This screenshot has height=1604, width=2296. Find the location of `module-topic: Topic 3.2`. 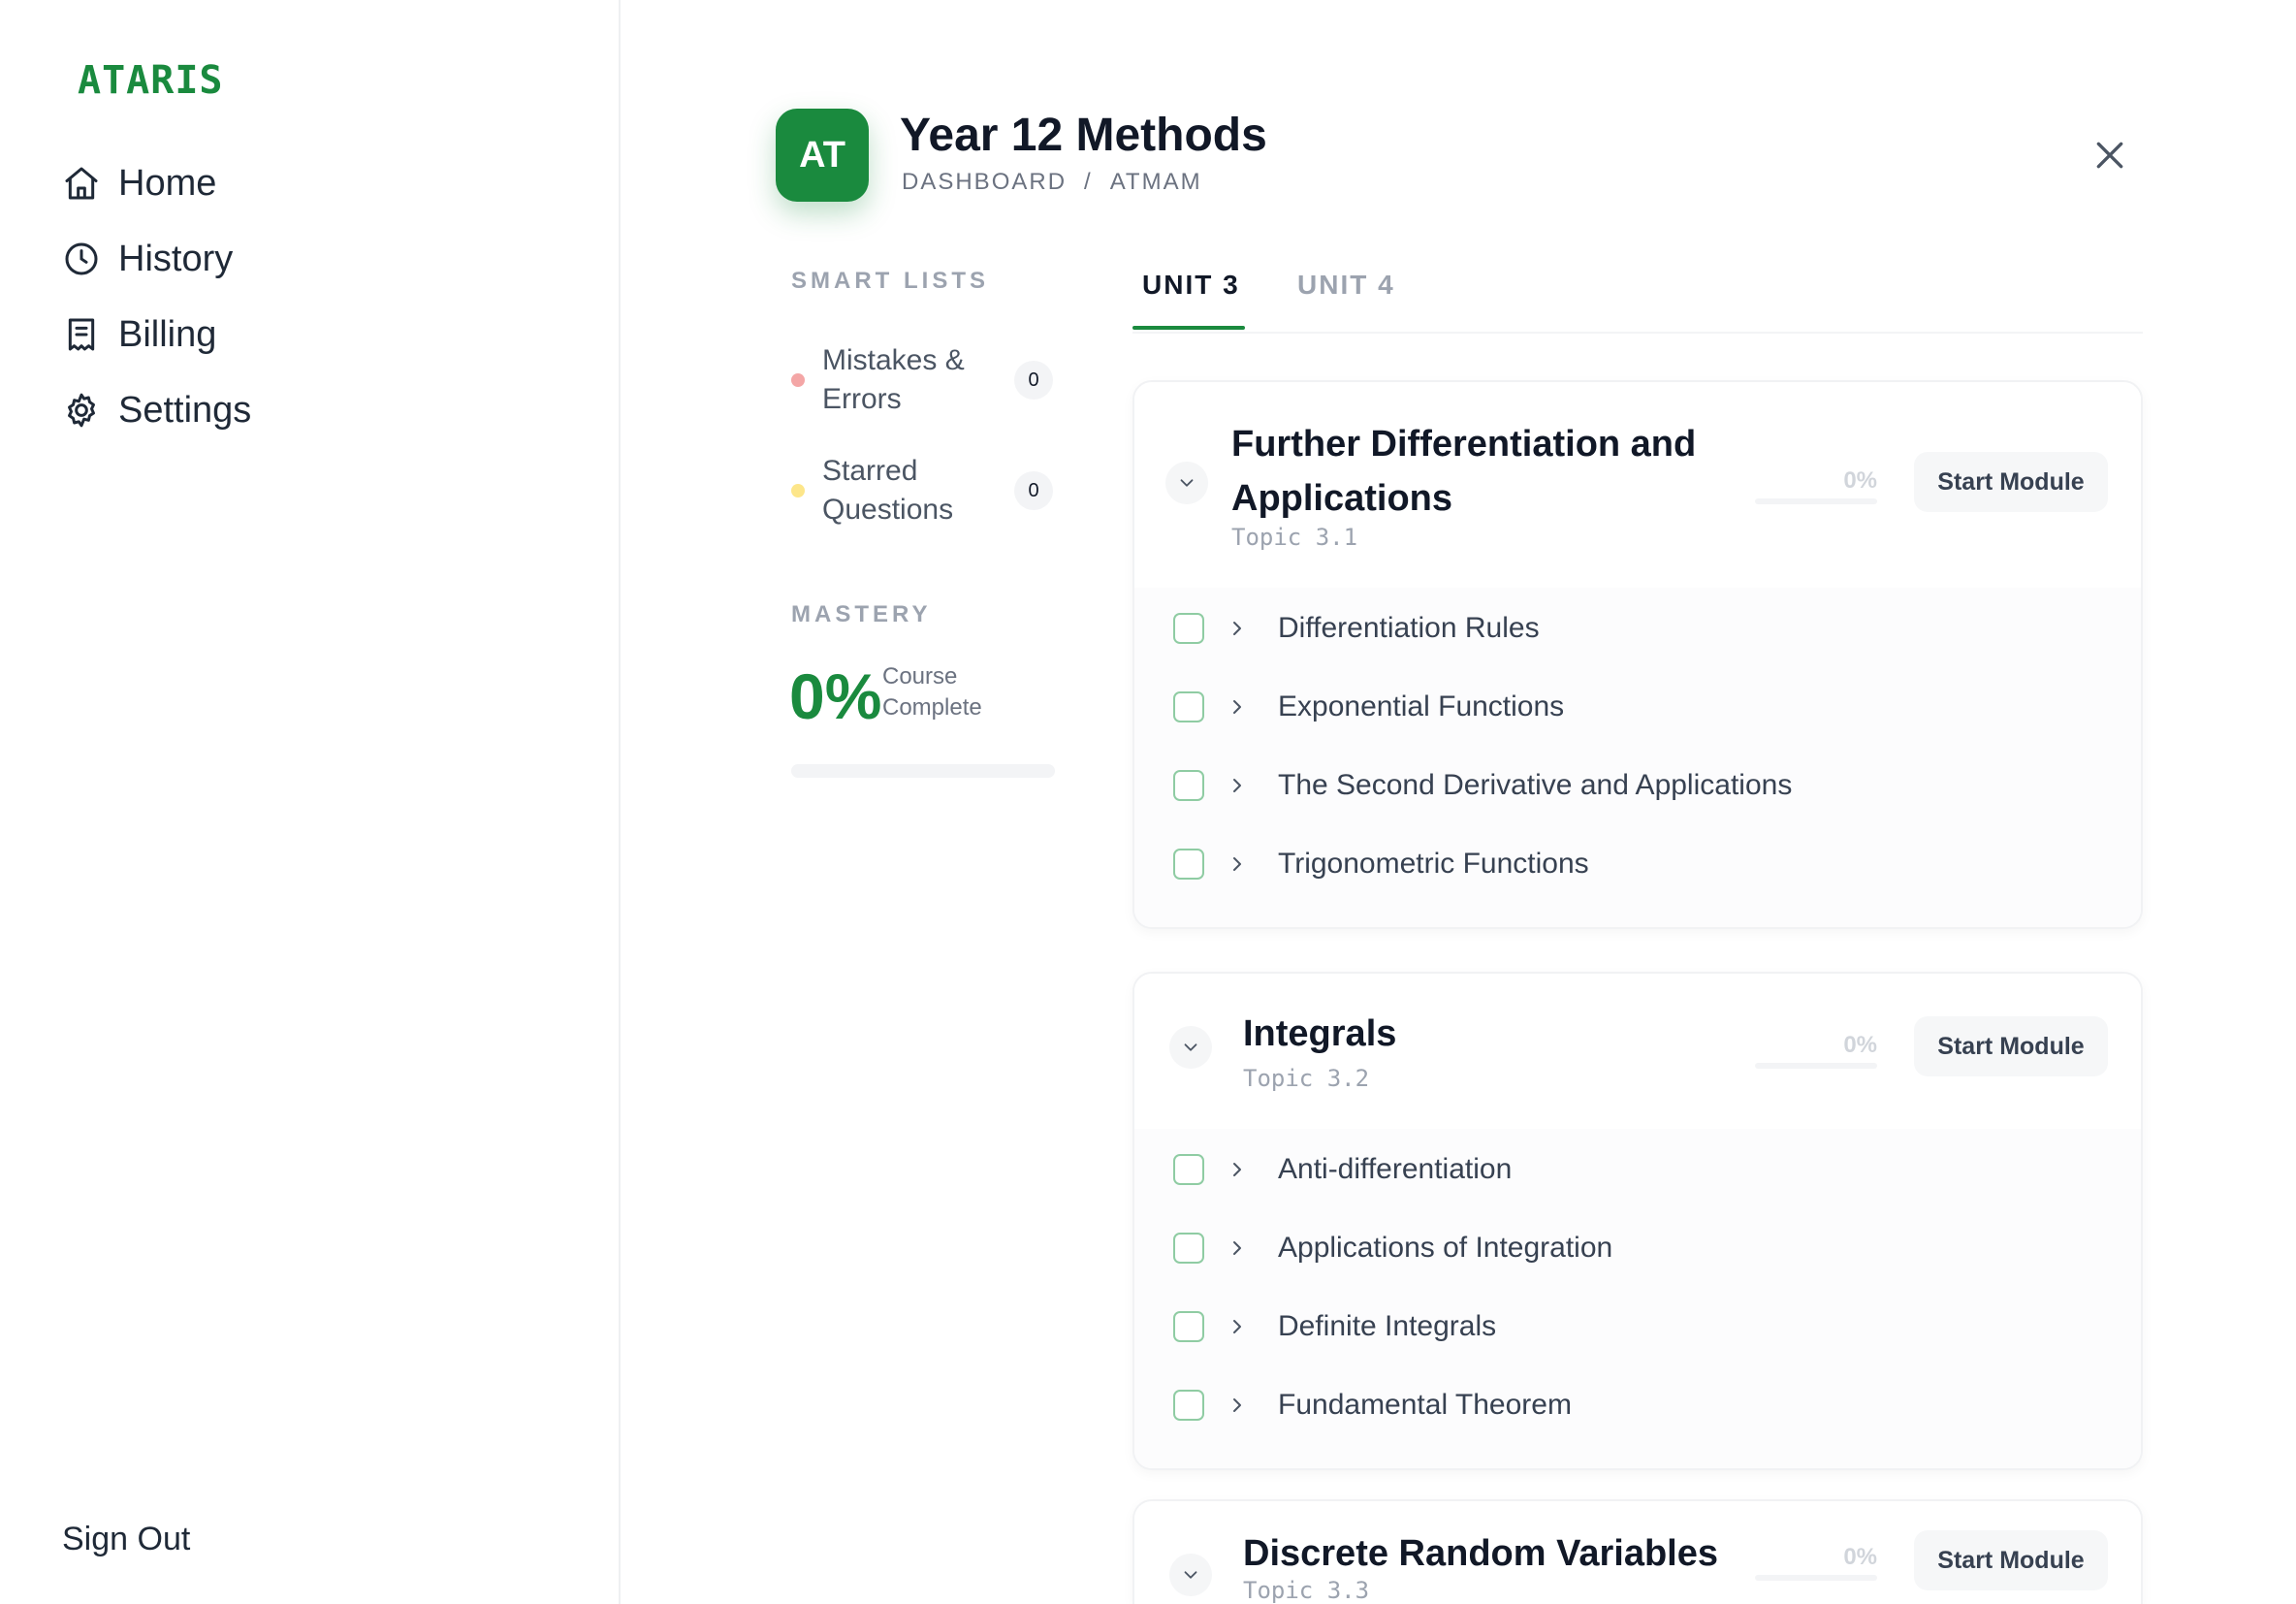

module-topic: Topic 3.2 is located at coordinates (1306, 1078).